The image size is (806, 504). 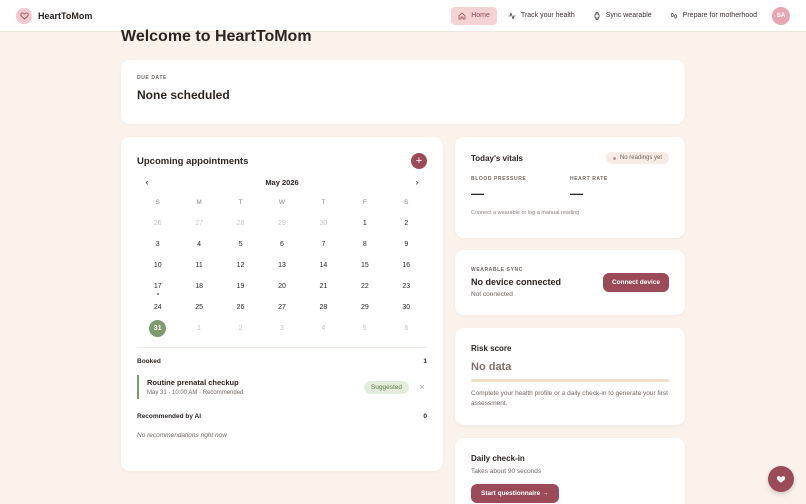 I want to click on calendar-header: ‹ May 2026 ›, so click(x=282, y=182).